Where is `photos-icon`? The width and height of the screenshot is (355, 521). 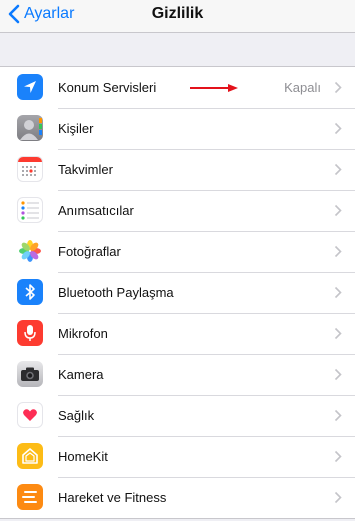 photos-icon is located at coordinates (30, 251).